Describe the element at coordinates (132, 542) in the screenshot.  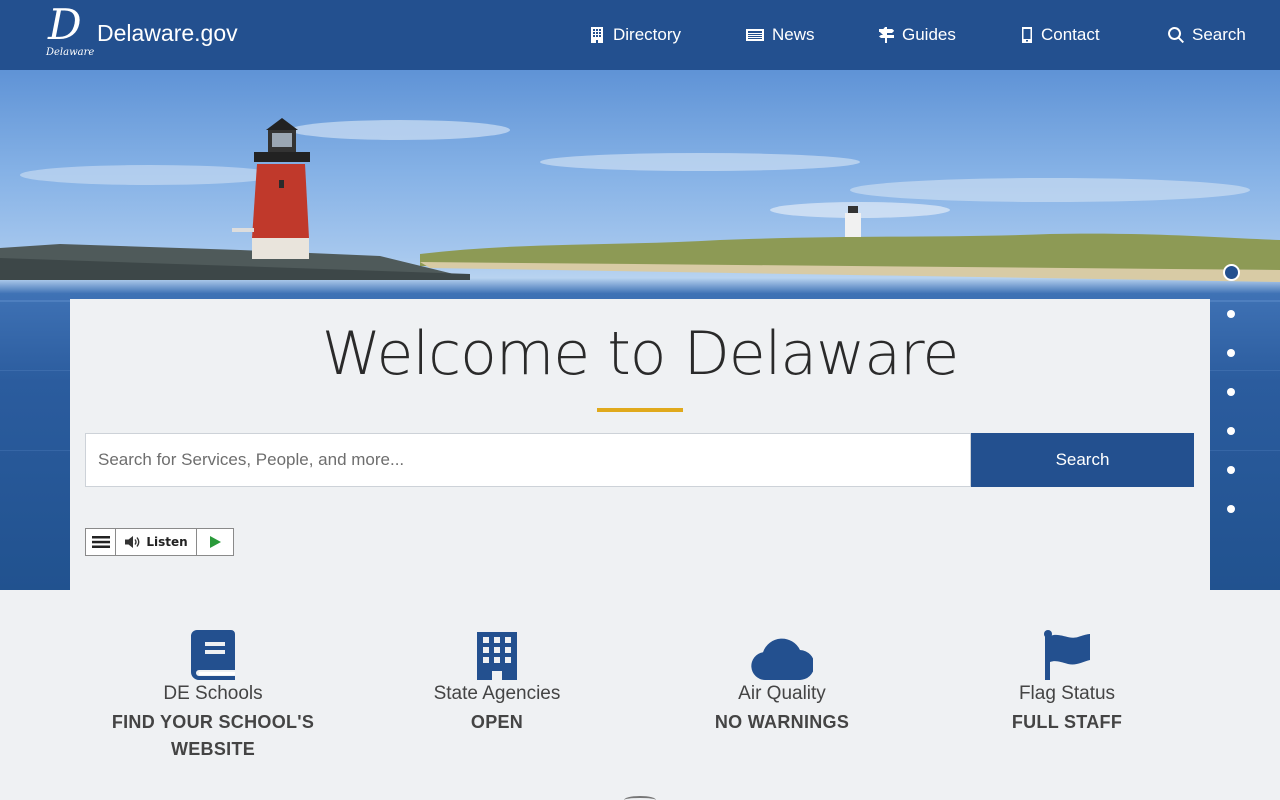
I see `speaker-icon` at that location.